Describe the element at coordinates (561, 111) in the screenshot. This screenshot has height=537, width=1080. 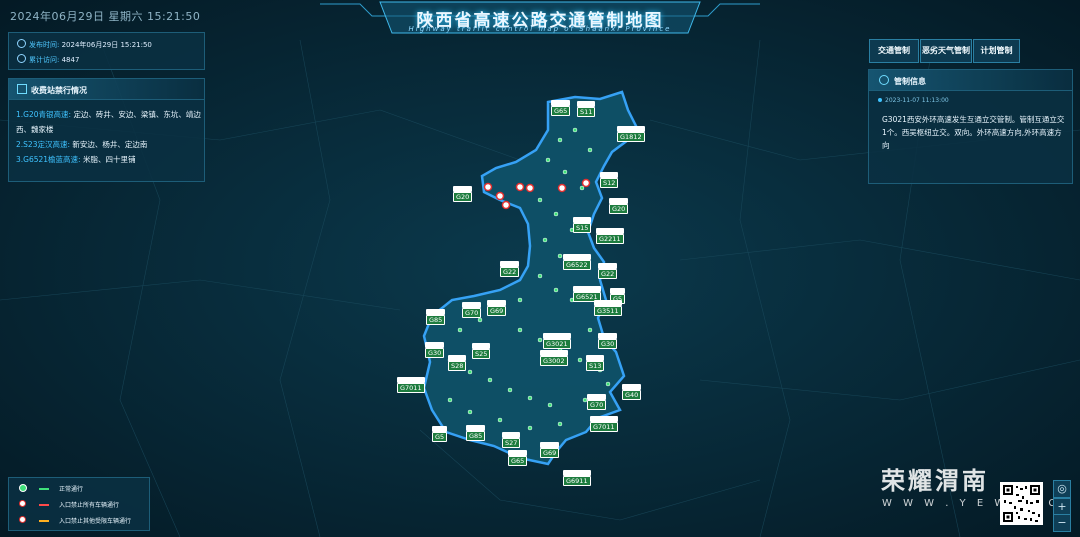
I see `shield-code: G65` at that location.